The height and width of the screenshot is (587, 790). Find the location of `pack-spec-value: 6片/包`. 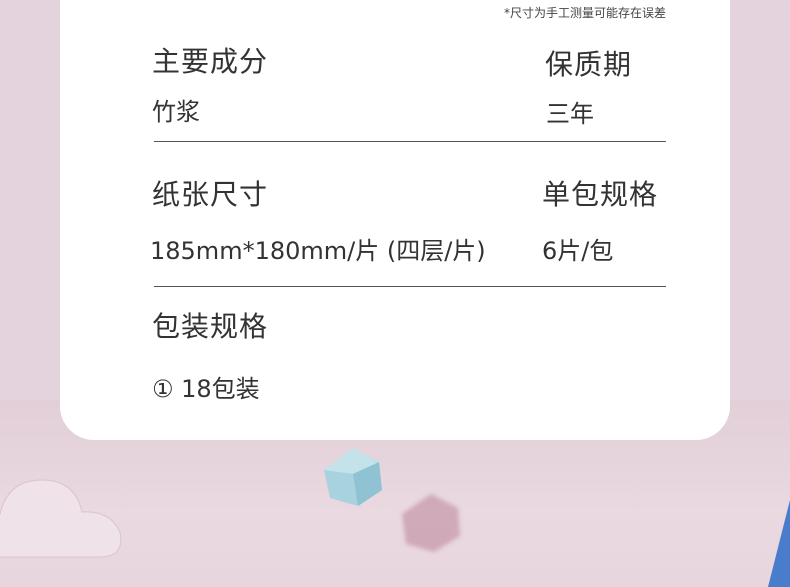

pack-spec-value: 6片/包 is located at coordinates (578, 251).